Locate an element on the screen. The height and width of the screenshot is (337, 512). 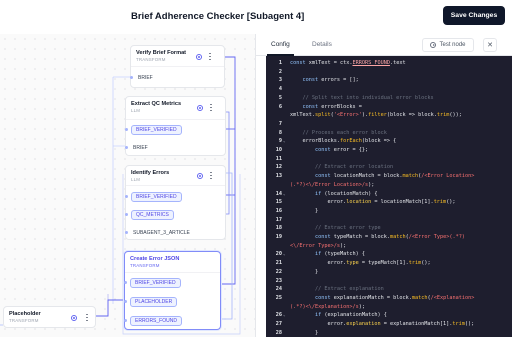
line-number: 15 is located at coordinates (278, 202).